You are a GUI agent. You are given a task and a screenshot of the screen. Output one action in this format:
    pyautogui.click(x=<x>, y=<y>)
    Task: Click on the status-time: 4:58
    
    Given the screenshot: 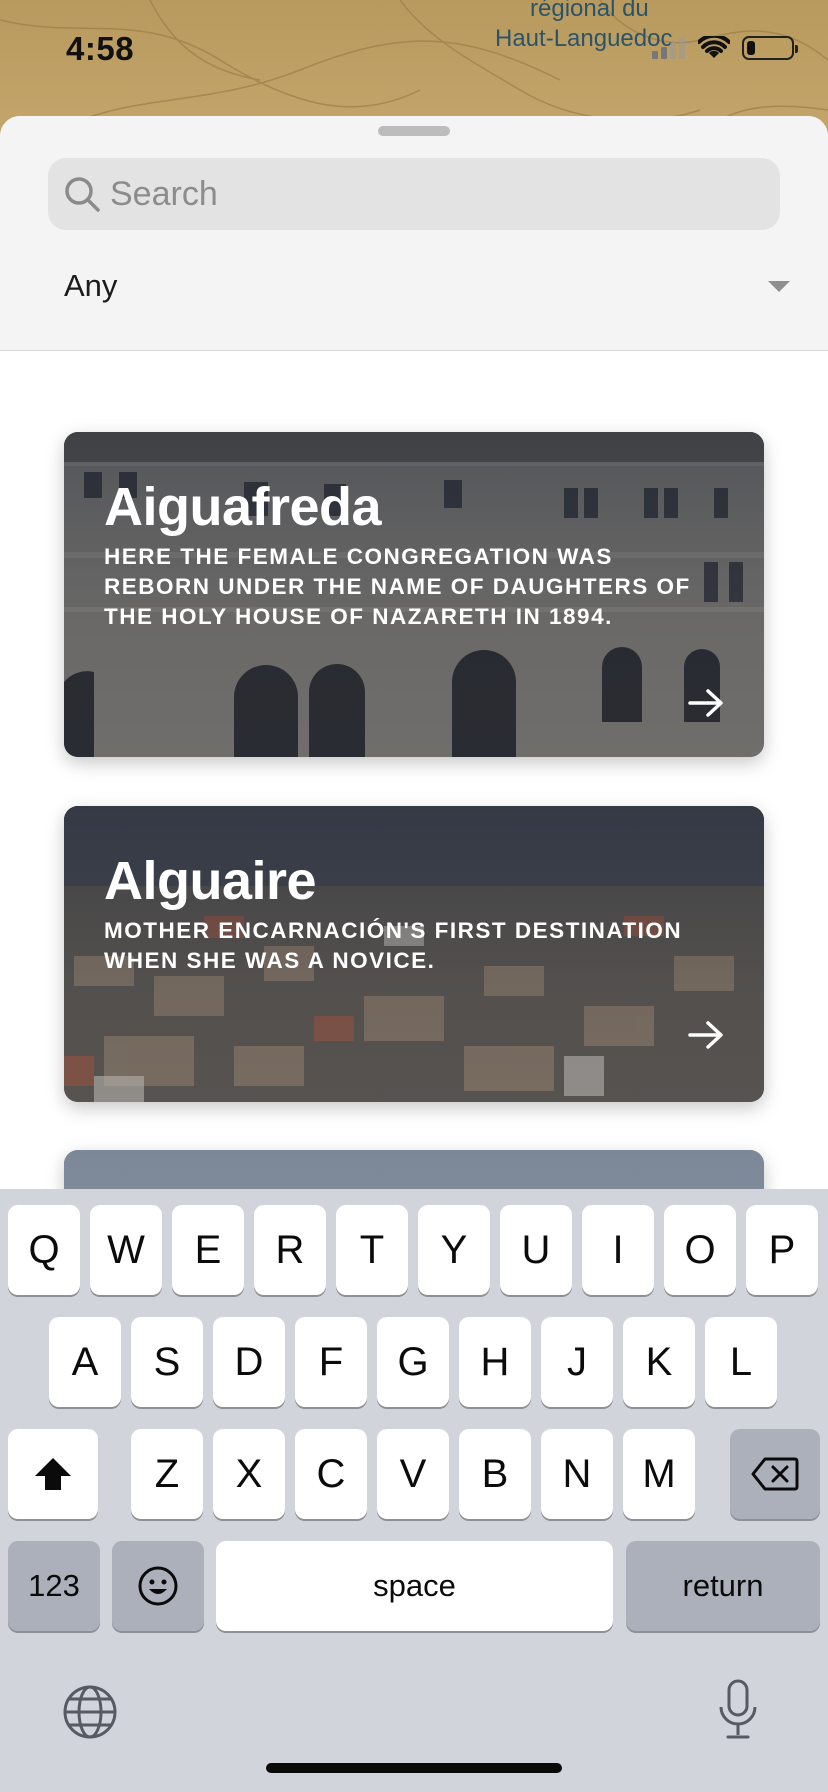 What is the action you would take?
    pyautogui.click(x=100, y=48)
    